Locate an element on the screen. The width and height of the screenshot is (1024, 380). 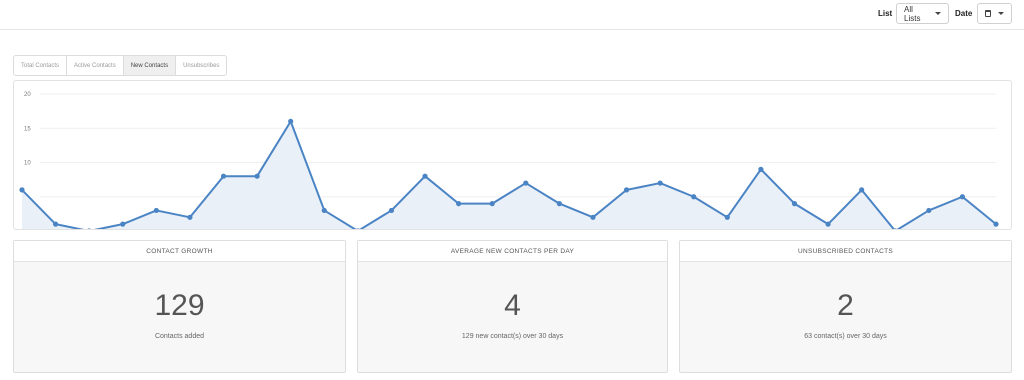
card-subtitle: 129 new contact(s) over 30 days is located at coordinates (512, 336).